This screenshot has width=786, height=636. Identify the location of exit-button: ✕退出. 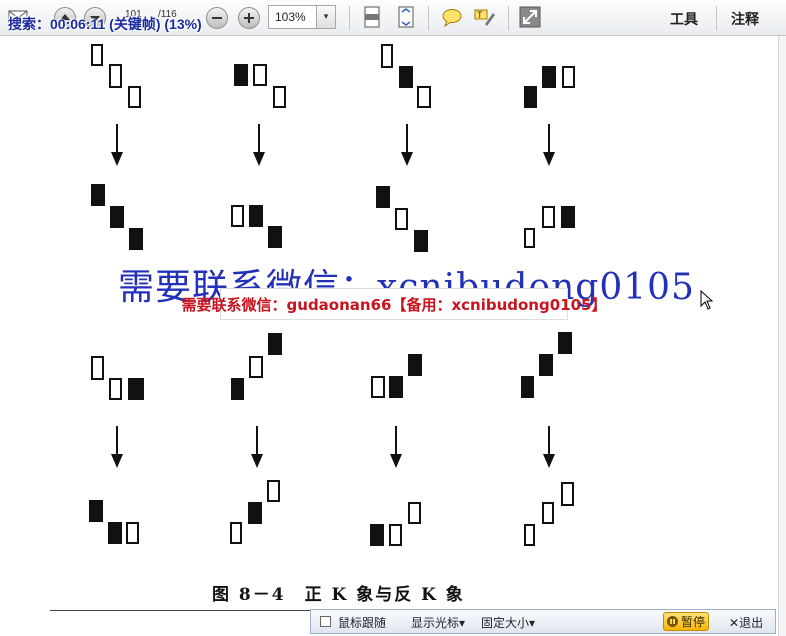
(746, 622).